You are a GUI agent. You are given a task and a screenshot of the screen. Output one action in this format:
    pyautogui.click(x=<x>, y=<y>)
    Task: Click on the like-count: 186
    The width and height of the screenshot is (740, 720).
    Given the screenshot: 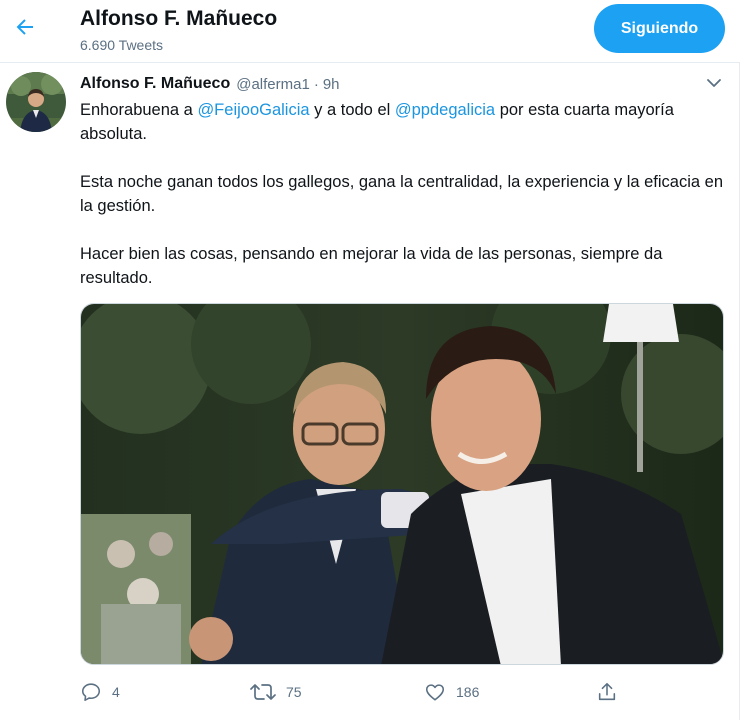 What is the action you would take?
    pyautogui.click(x=468, y=692)
    